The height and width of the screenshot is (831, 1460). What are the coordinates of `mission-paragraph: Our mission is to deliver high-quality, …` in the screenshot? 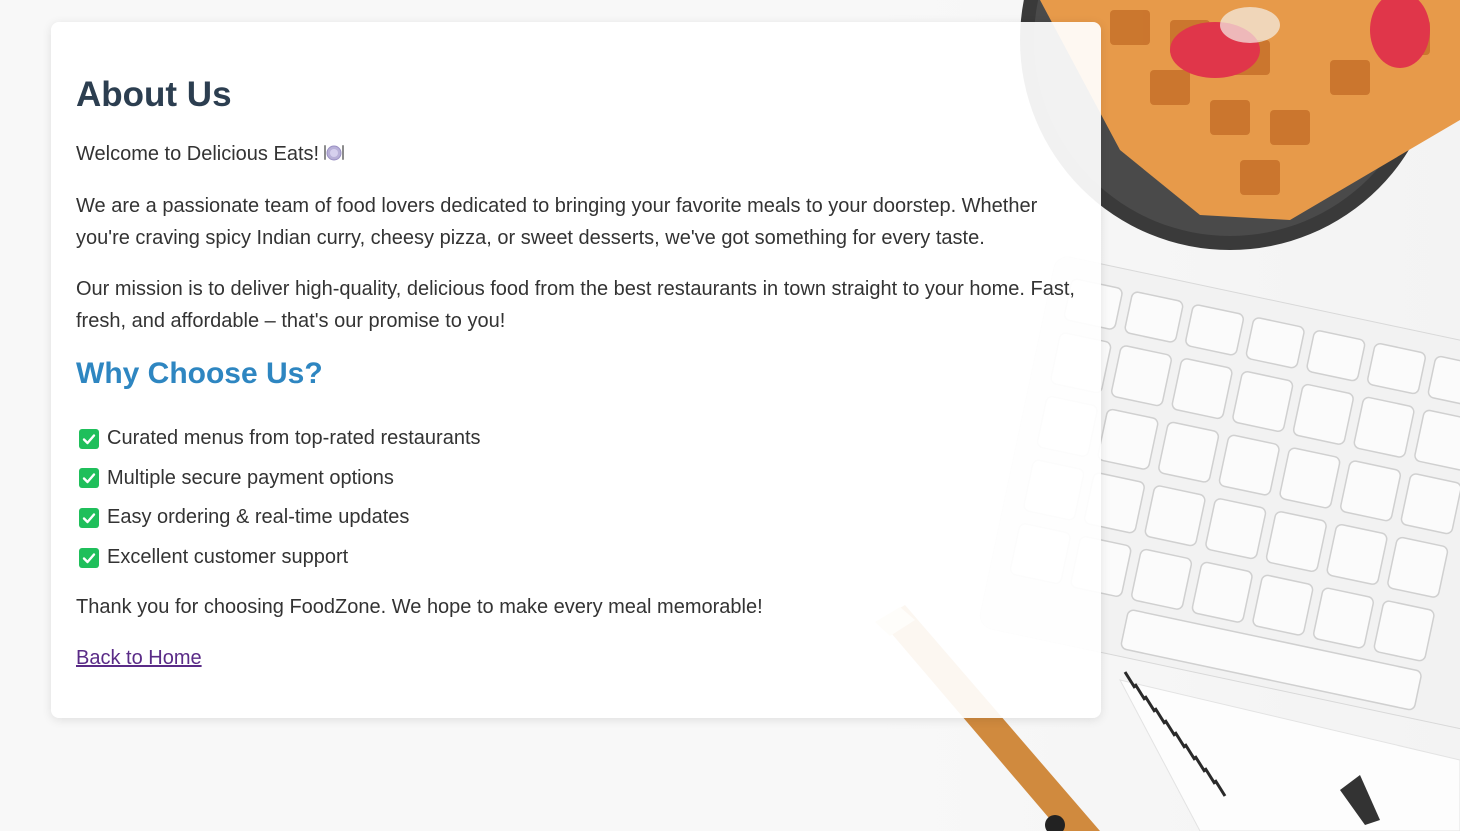 It's located at (575, 305).